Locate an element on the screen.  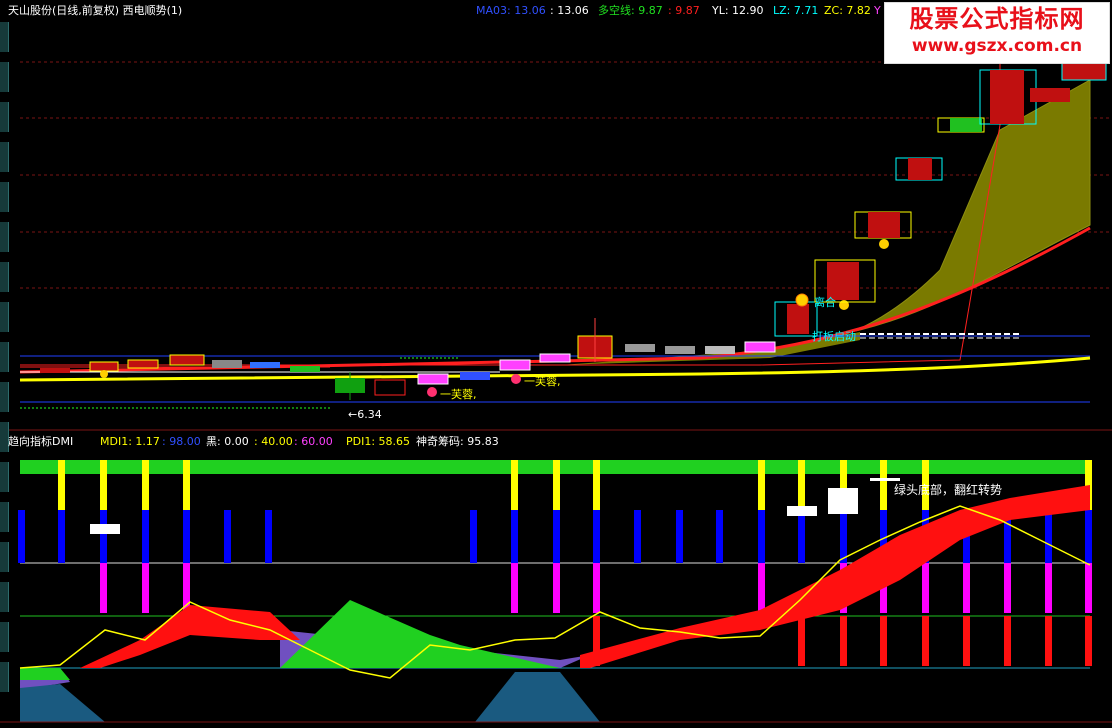
site-watermark: 股票公式指标网 www.gszx.com.cn is located at coordinates (997, 33).